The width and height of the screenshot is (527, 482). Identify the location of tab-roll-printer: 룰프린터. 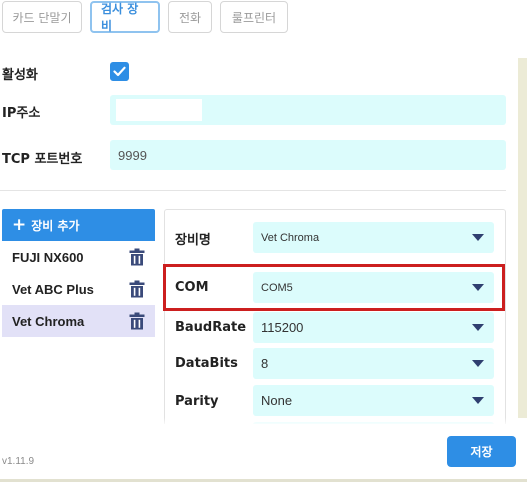
(254, 17).